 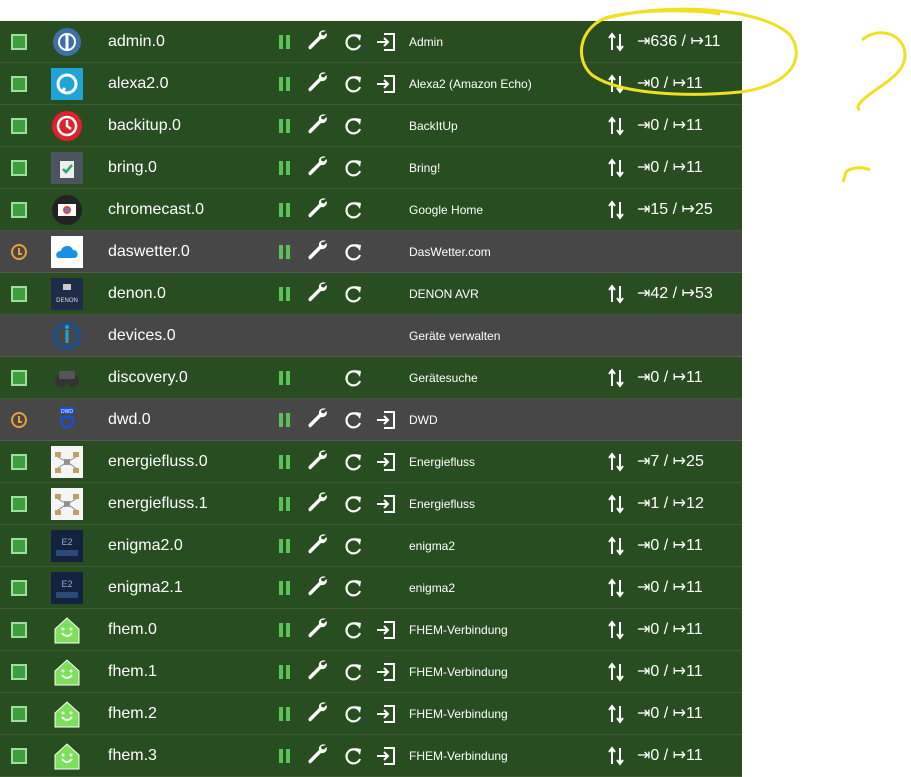 I want to click on instance-row: devices.0 Geräte verwalten, so click(x=371, y=336).